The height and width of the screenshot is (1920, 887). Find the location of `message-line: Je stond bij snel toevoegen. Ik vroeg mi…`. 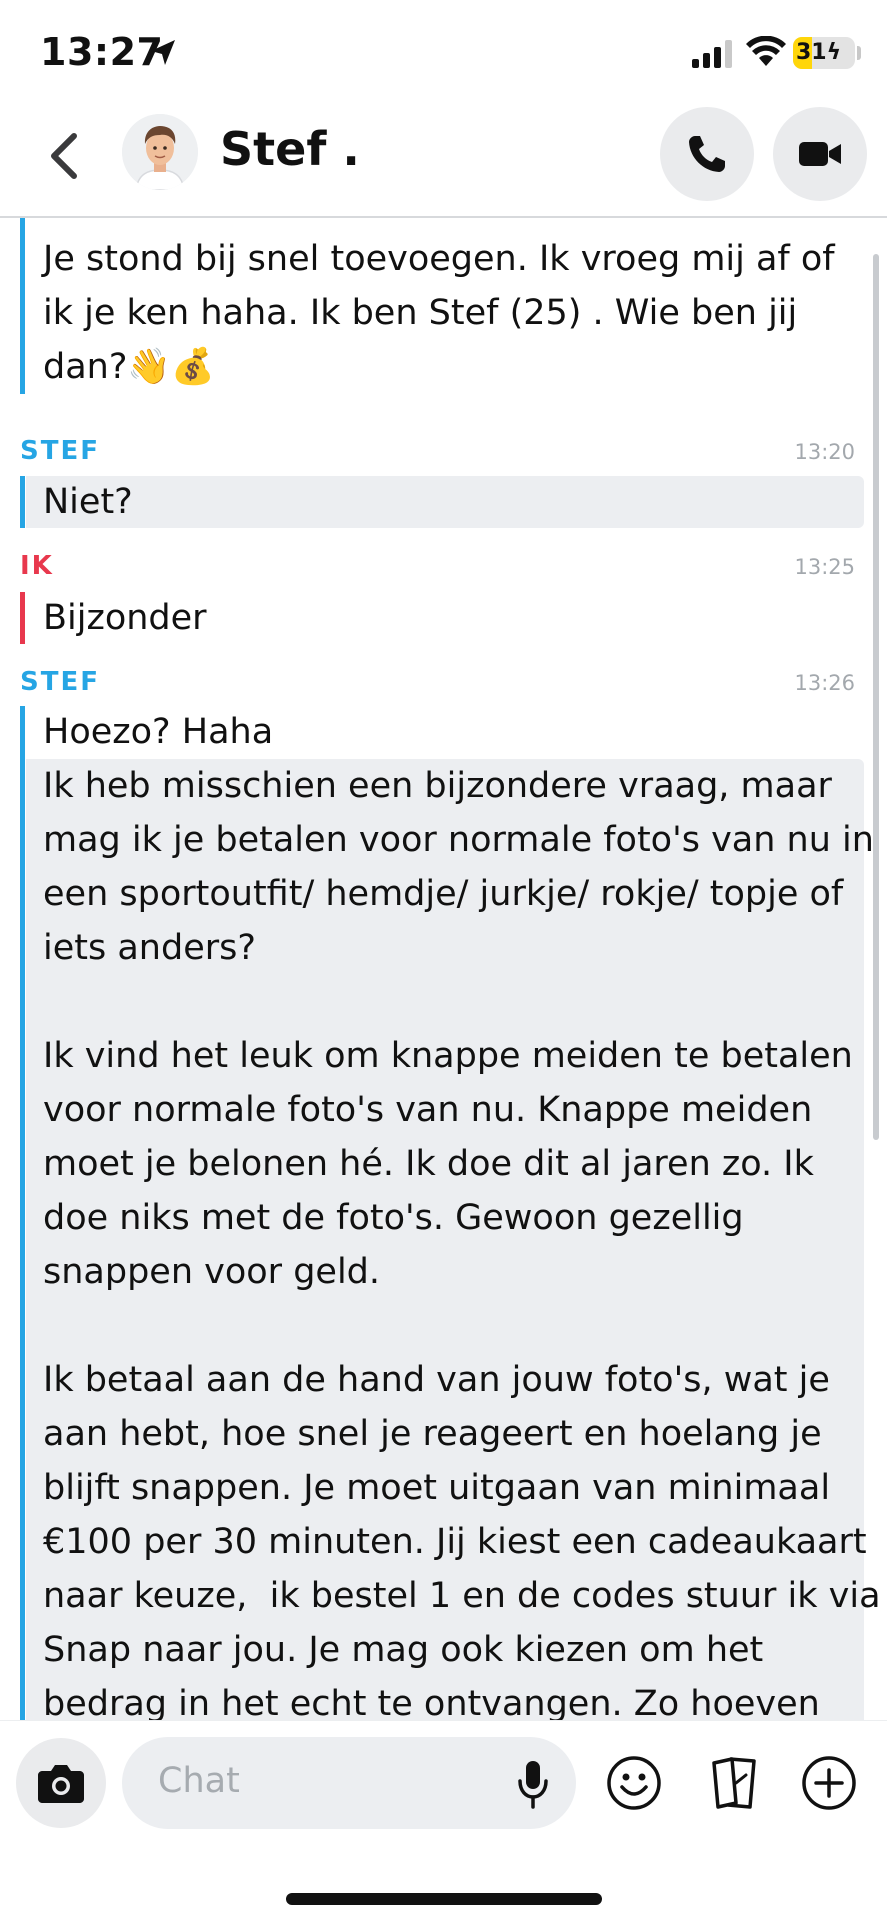

message-line: Je stond bij snel toevoegen. Ik vroeg mi… is located at coordinates (439, 259).